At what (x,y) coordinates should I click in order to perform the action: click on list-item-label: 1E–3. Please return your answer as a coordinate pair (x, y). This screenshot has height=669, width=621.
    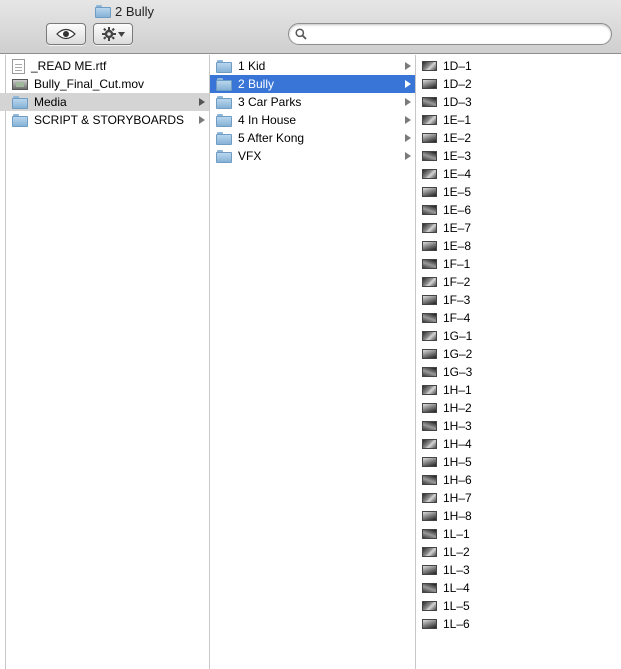
    Looking at the image, I should click on (457, 156).